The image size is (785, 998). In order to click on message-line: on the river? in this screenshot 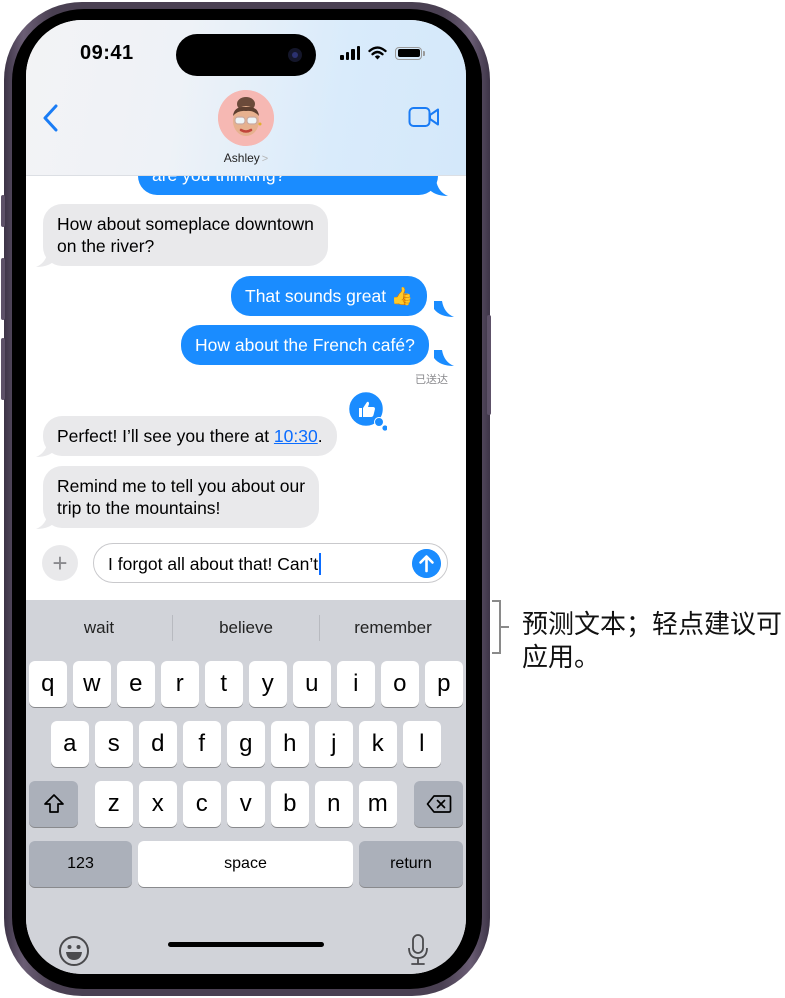, I will do `click(106, 246)`.